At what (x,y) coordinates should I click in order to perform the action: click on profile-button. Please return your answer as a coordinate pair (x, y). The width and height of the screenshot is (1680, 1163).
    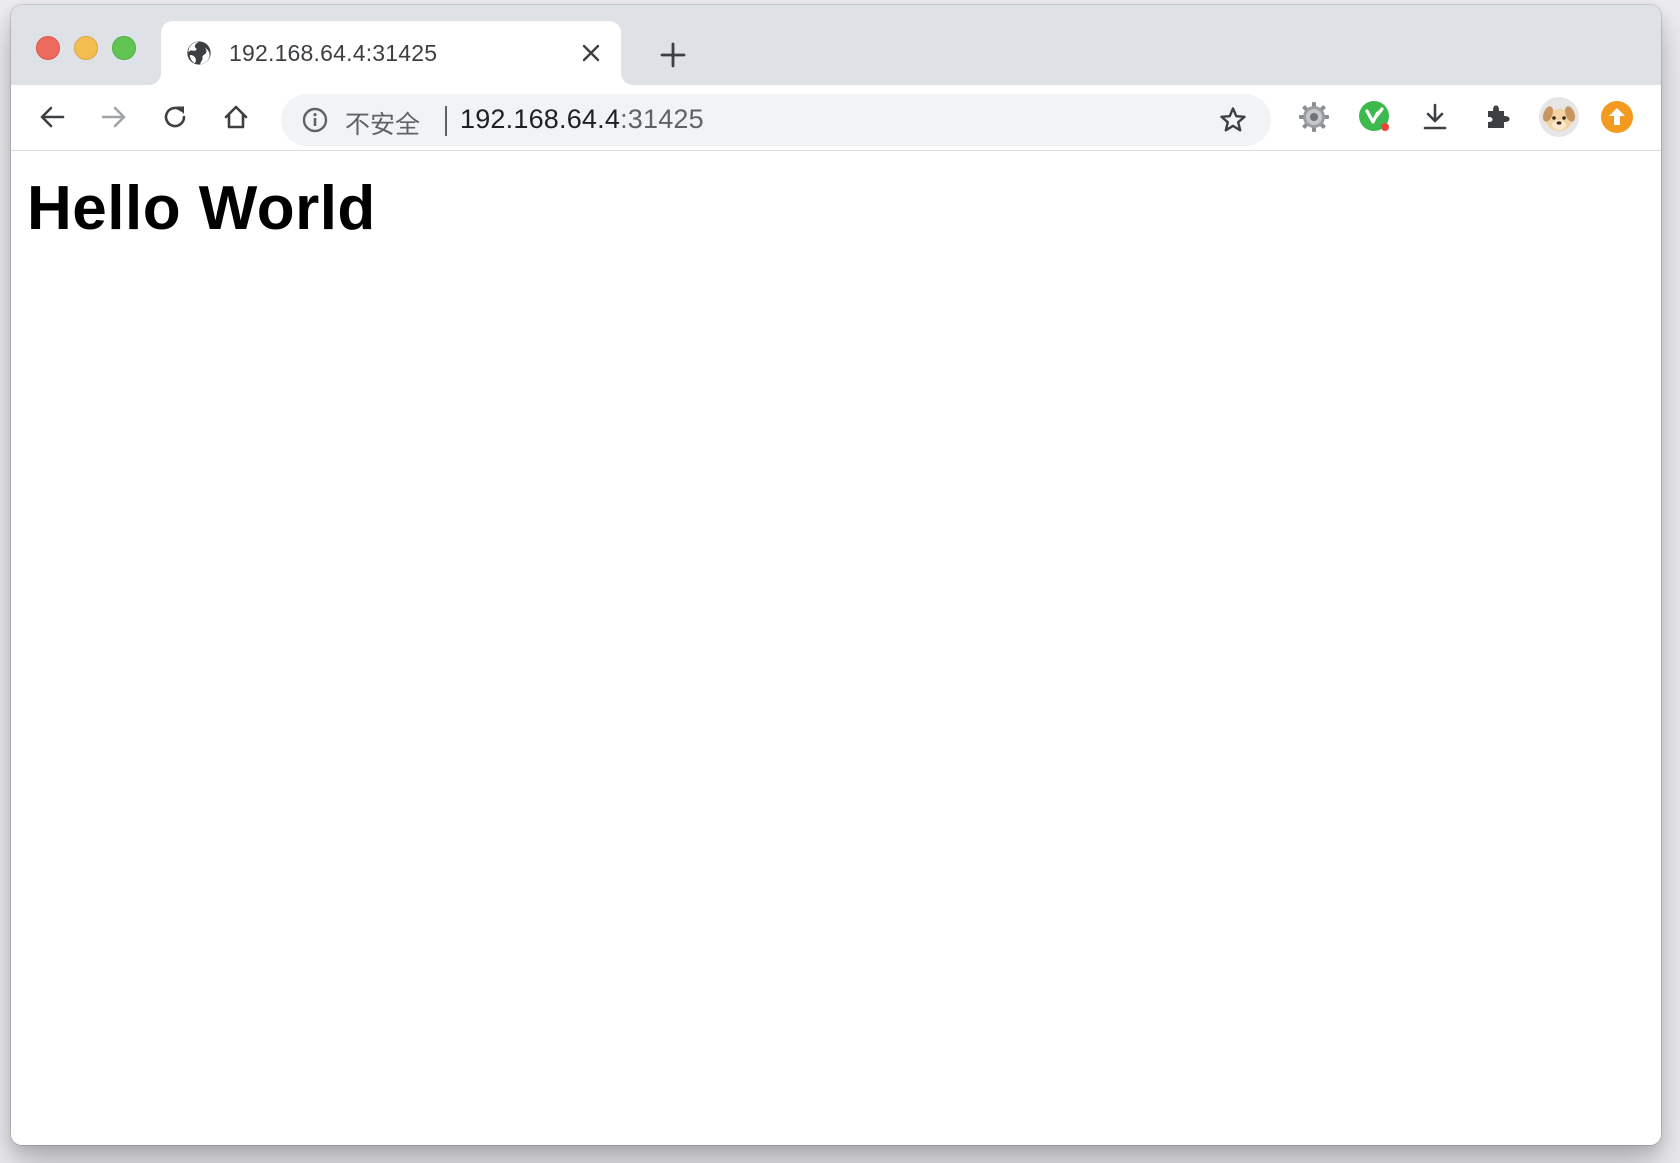
    Looking at the image, I should click on (1559, 117).